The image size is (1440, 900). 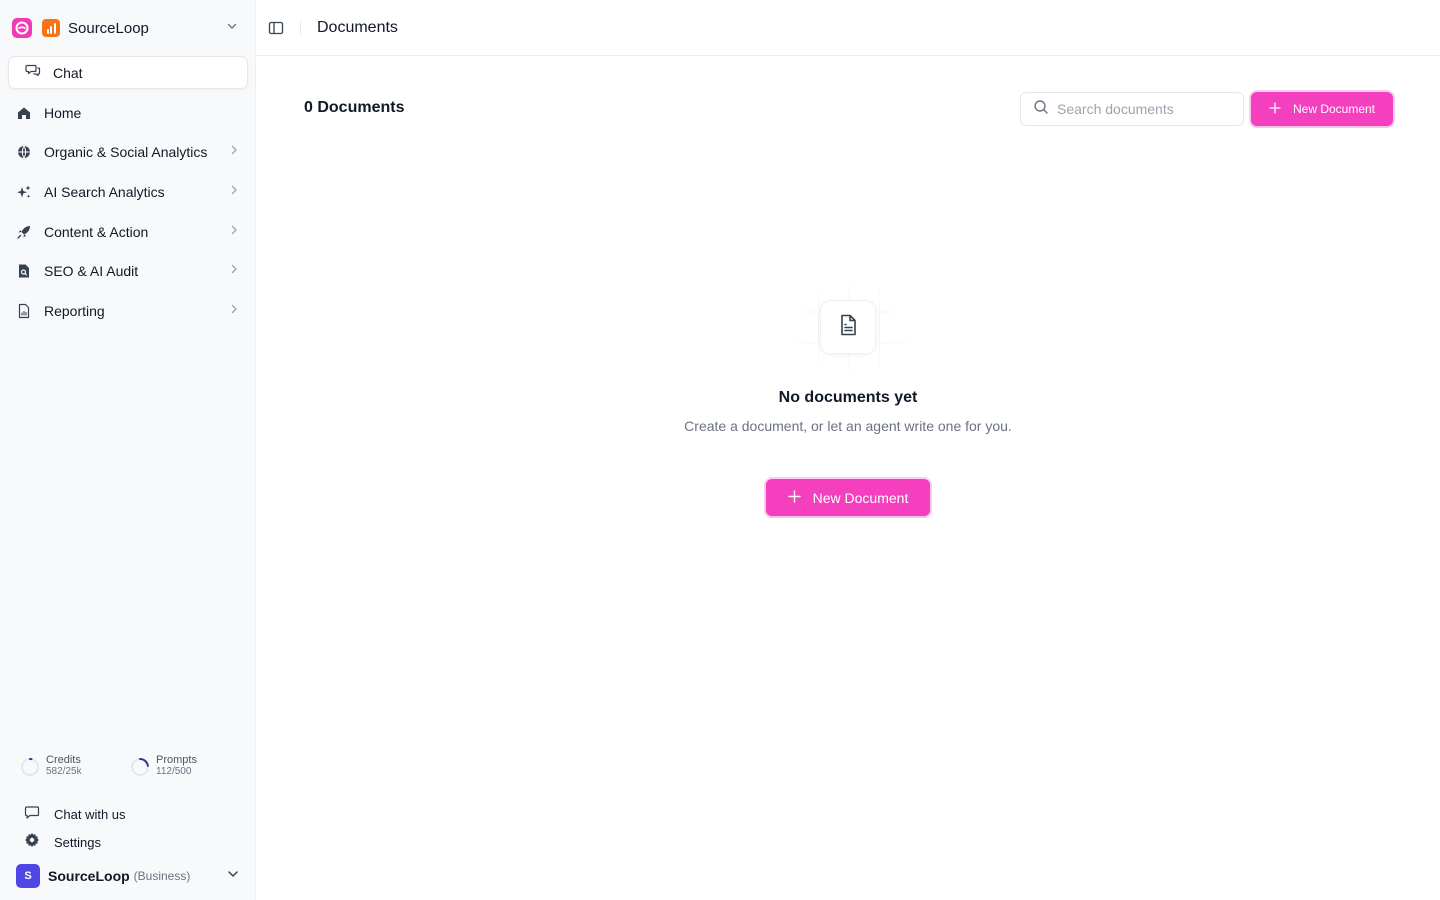 What do you see at coordinates (357, 27) in the screenshot?
I see `page-title: Documents` at bounding box center [357, 27].